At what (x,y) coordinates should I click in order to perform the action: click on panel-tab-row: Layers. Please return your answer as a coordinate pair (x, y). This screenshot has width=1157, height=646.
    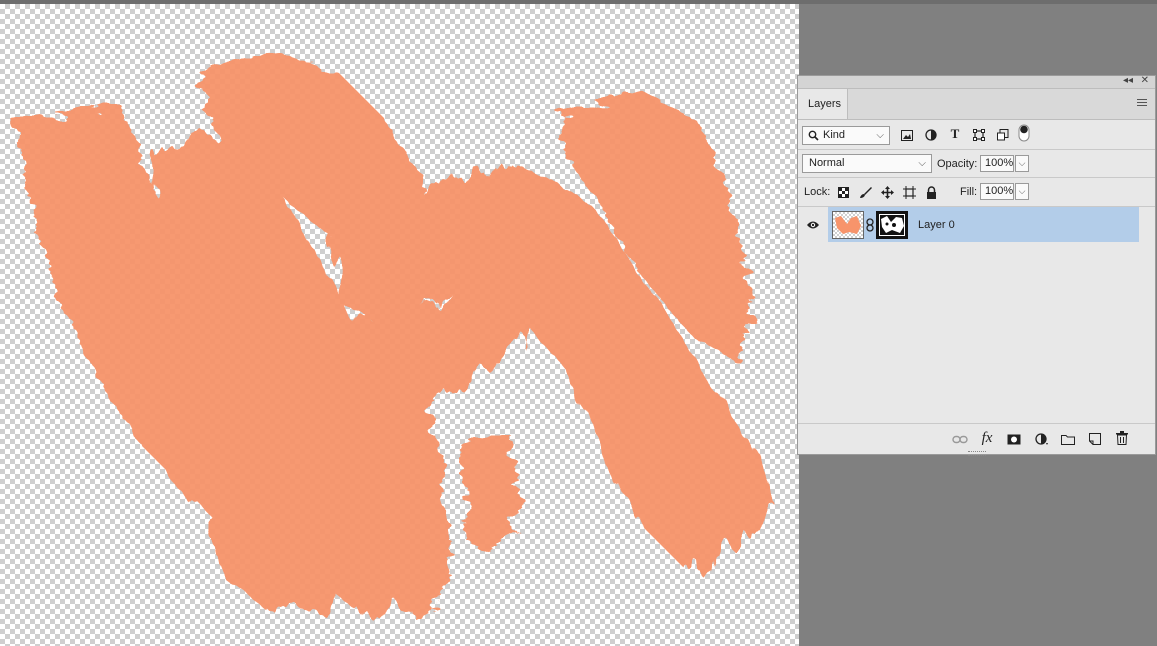
    Looking at the image, I should click on (976, 104).